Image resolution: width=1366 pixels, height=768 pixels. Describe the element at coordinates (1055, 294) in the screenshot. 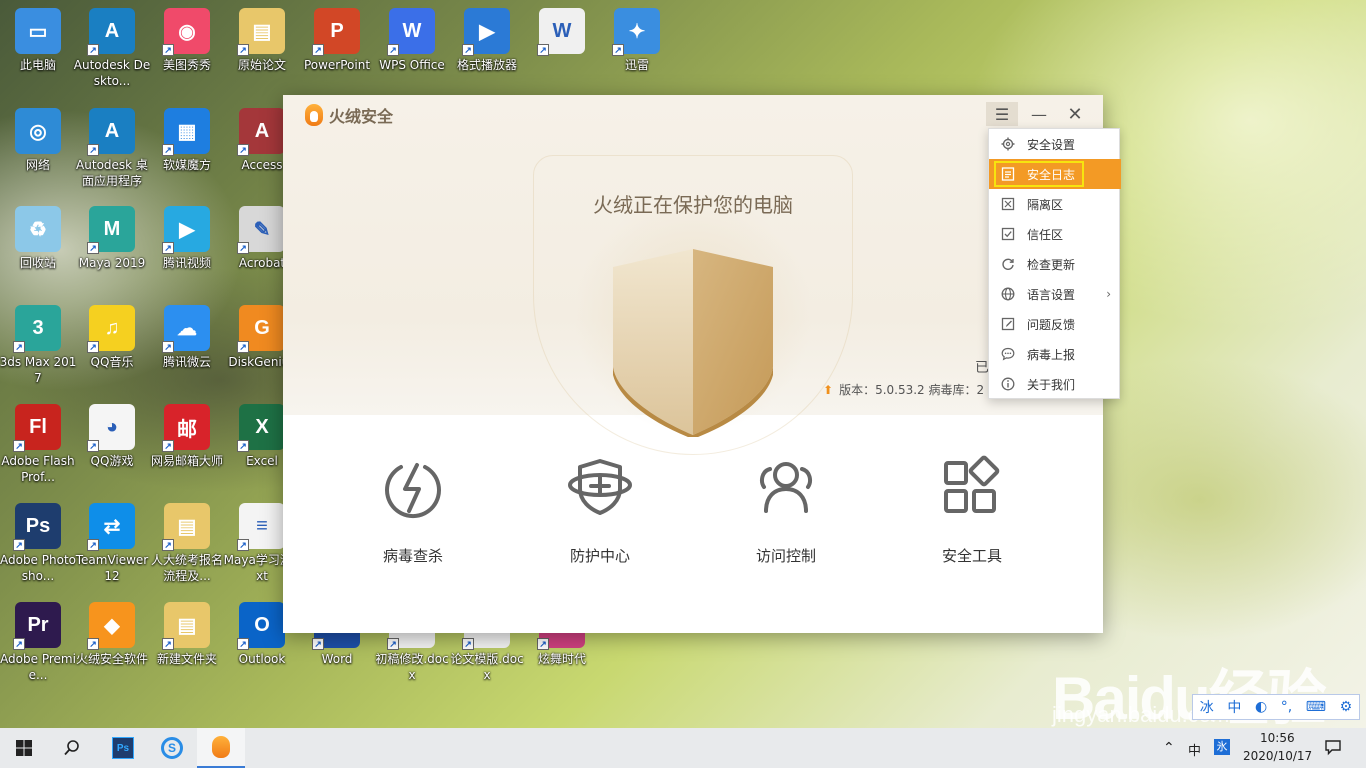

I see `menu-item-language: 语言设置 ›` at that location.